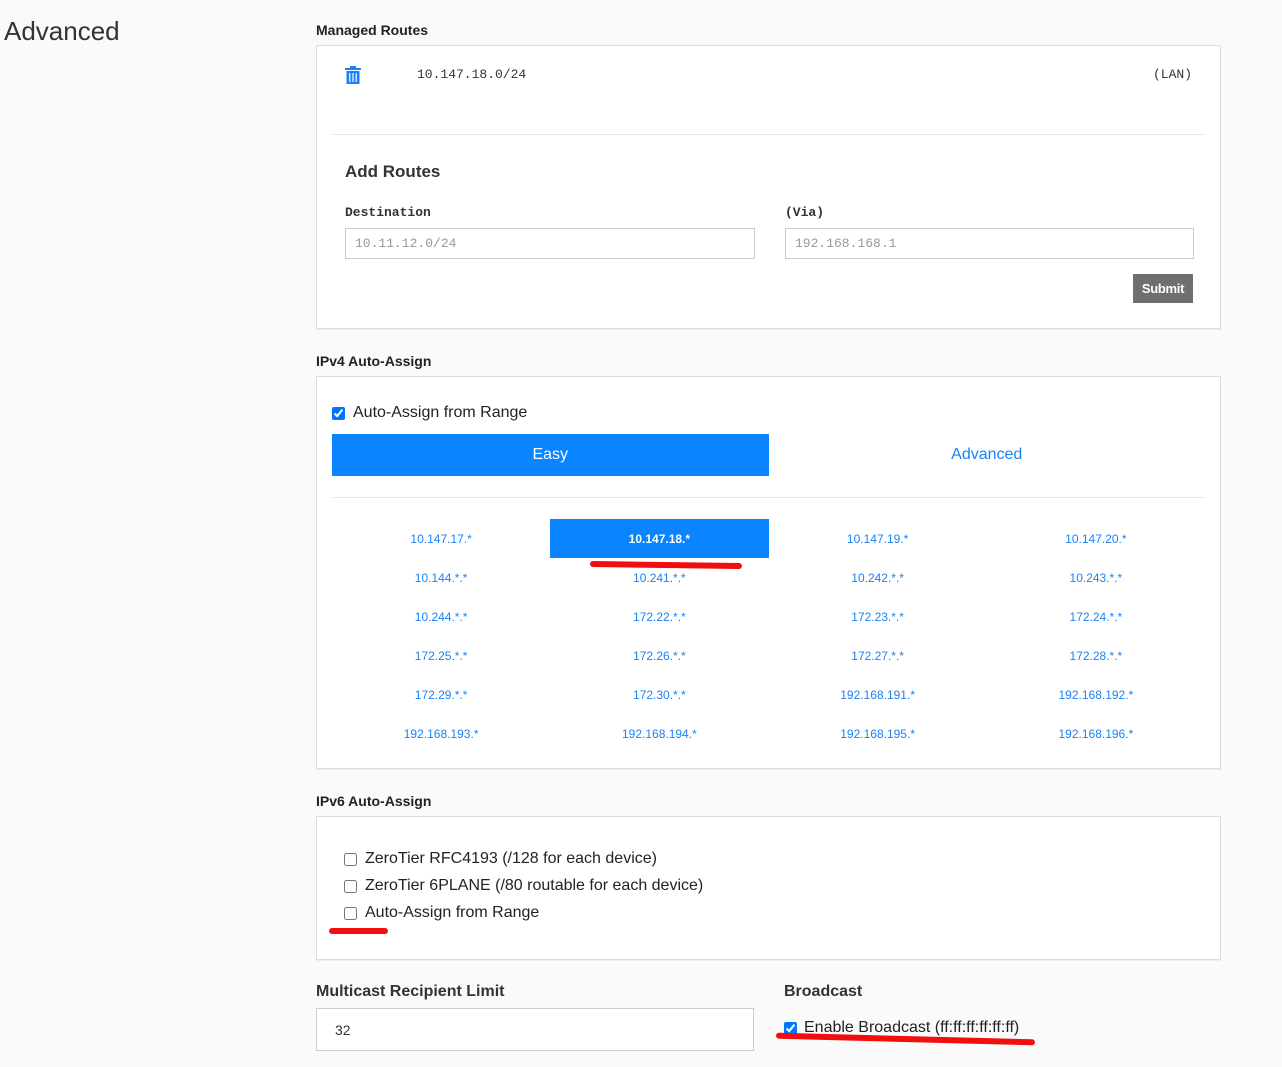 This screenshot has width=1282, height=1067. I want to click on range-option: 172.24.*.*, so click(1096, 616).